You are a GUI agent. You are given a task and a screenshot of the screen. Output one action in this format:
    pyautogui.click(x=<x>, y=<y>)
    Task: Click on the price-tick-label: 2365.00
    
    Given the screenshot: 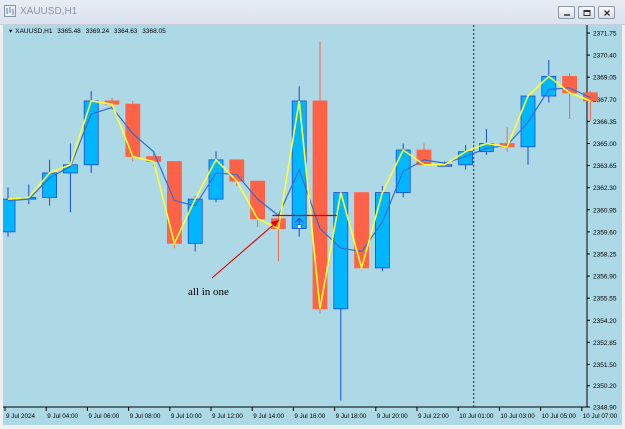 What is the action you would take?
    pyautogui.click(x=605, y=144)
    